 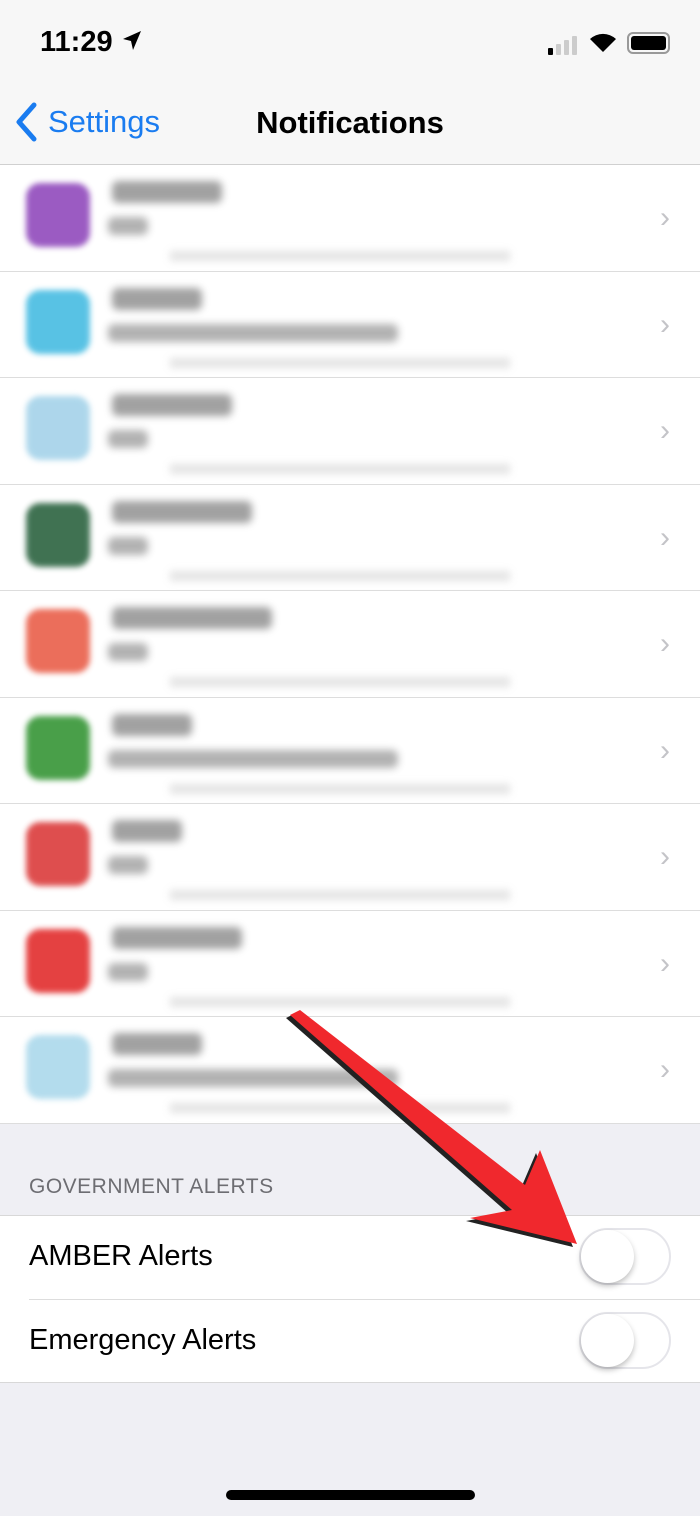 What do you see at coordinates (132, 40) in the screenshot?
I see `location-arrow-icon` at bounding box center [132, 40].